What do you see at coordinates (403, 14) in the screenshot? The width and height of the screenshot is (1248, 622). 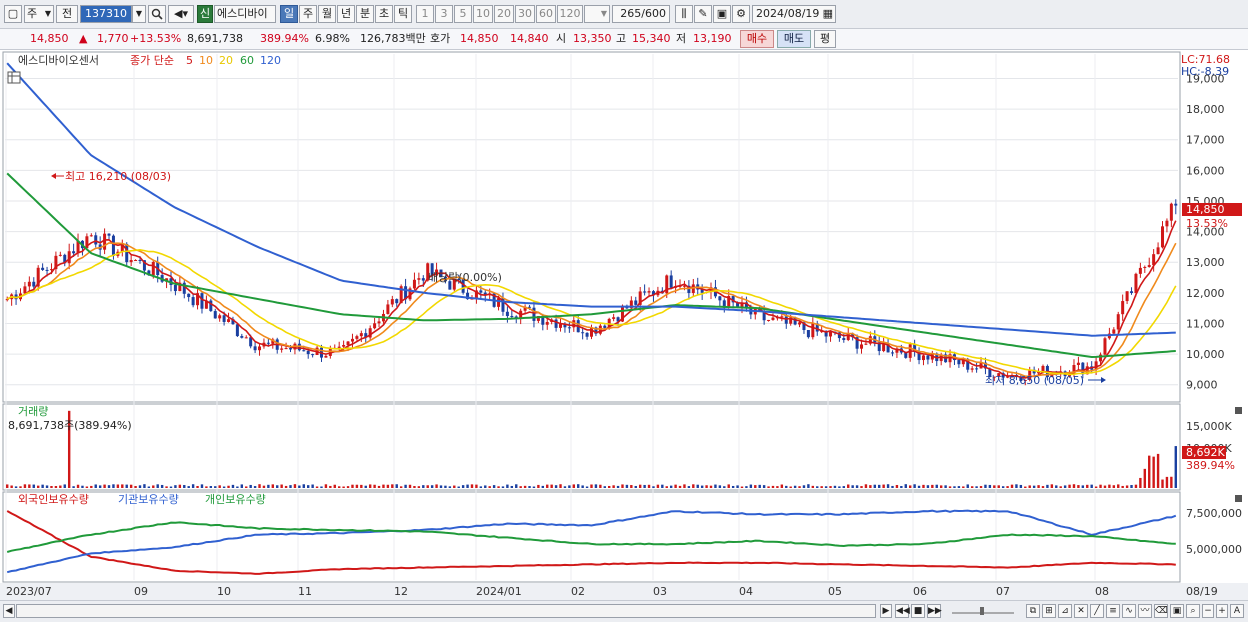 I see `period-tick: 틱` at bounding box center [403, 14].